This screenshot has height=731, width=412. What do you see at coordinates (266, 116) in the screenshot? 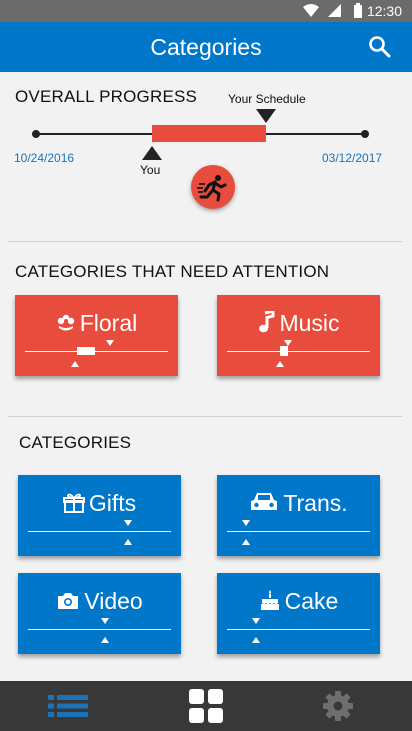
I see `schedule-marker` at bounding box center [266, 116].